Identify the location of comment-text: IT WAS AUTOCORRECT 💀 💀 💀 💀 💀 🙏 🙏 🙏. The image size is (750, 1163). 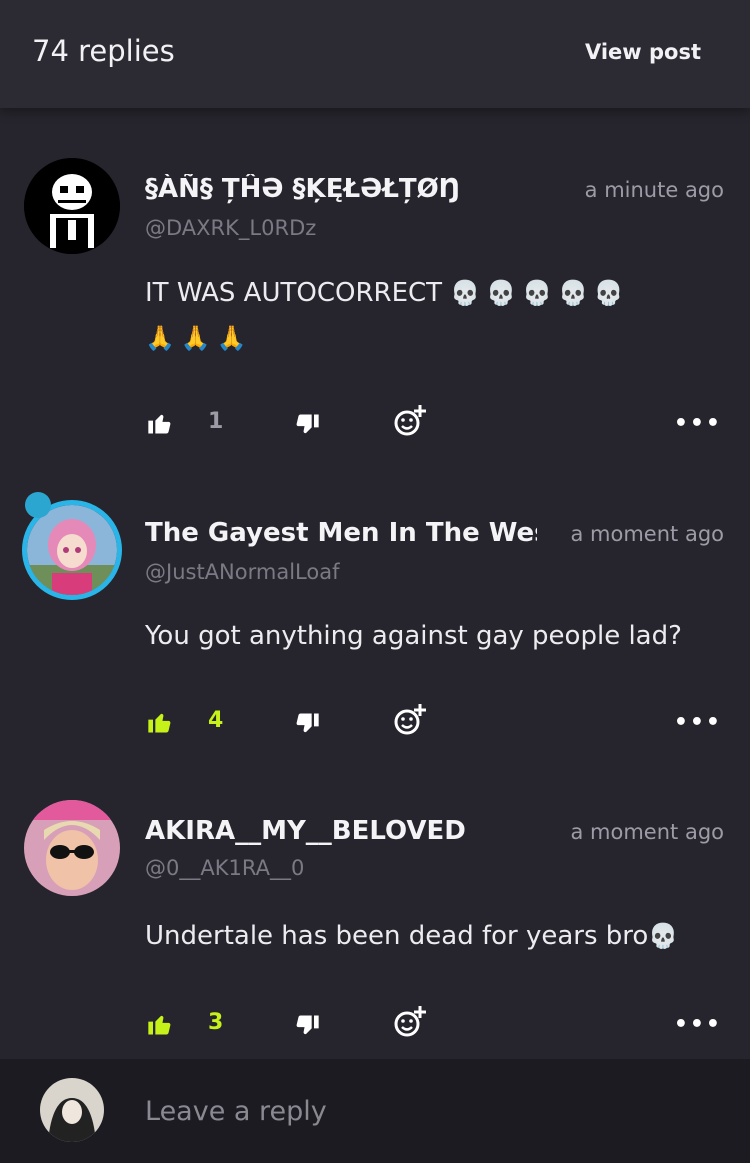
(435, 316).